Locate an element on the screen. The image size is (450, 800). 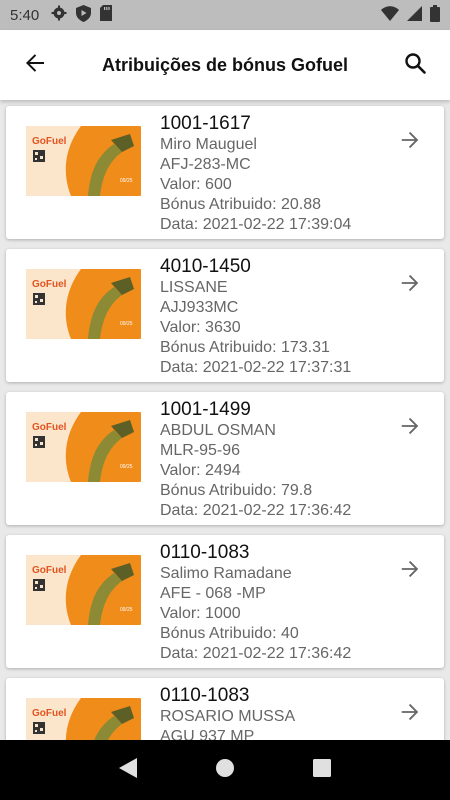
vehicle-plate: AFJ-283-MC is located at coordinates (205, 164).